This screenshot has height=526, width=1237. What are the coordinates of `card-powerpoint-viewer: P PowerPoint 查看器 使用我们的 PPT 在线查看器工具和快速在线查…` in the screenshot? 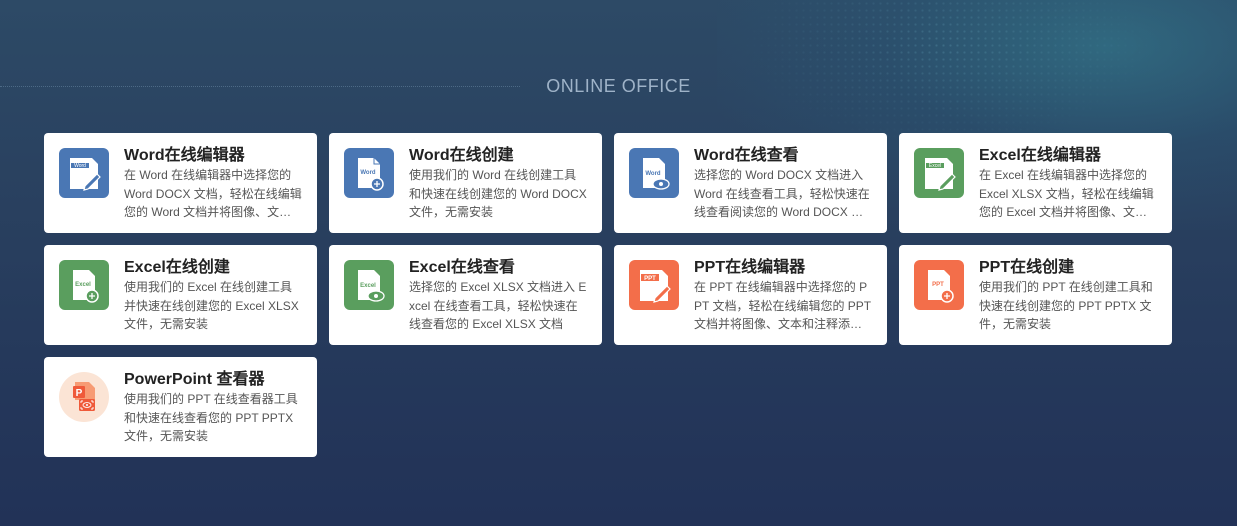 It's located at (180, 407).